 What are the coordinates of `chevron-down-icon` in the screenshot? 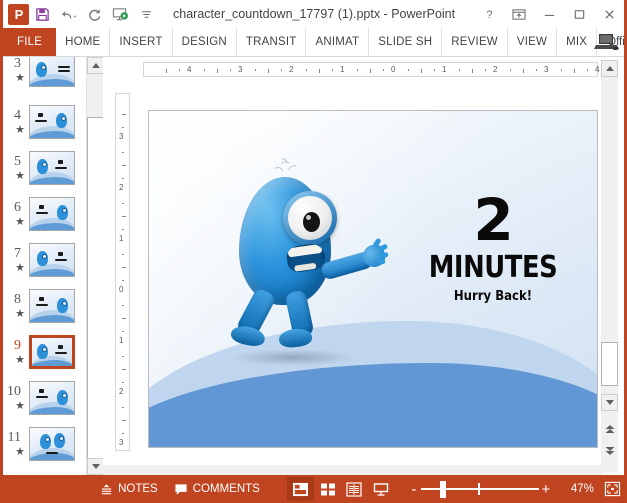 It's located at (95, 466).